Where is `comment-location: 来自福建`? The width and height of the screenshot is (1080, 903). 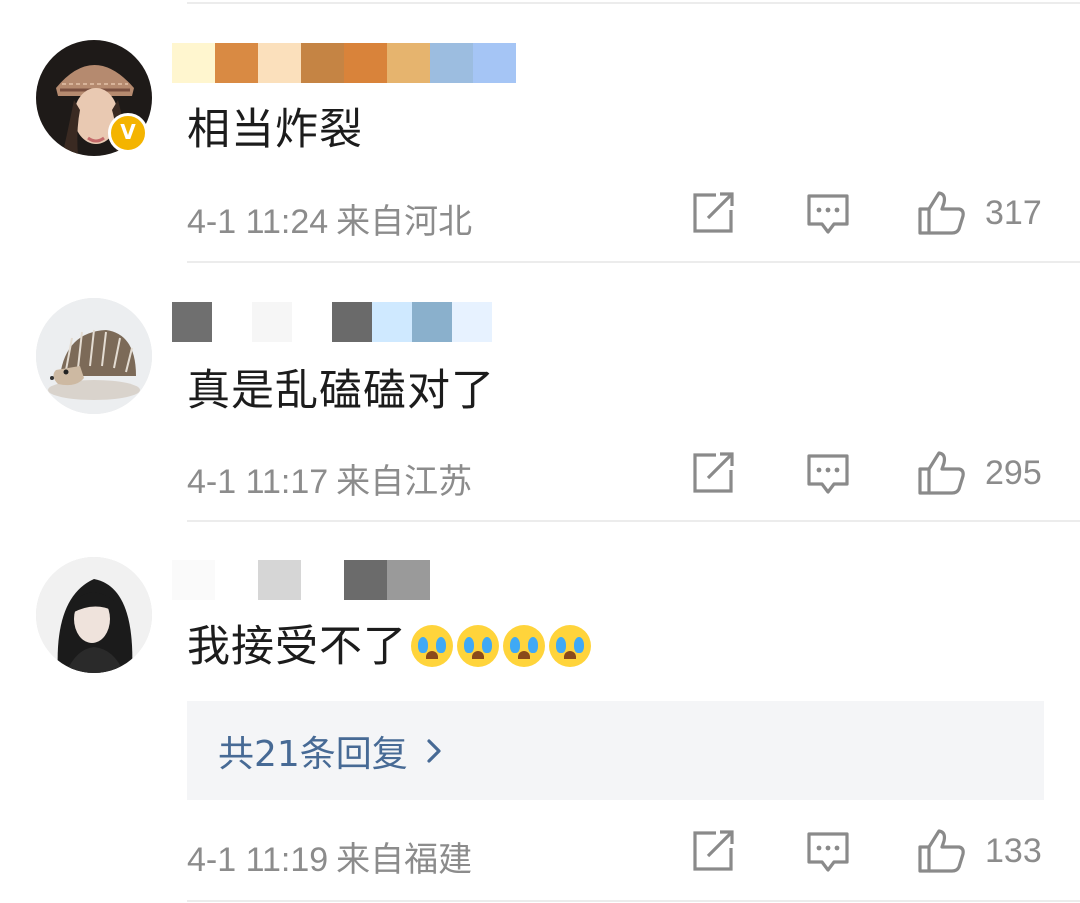 comment-location: 来自福建 is located at coordinates (404, 860).